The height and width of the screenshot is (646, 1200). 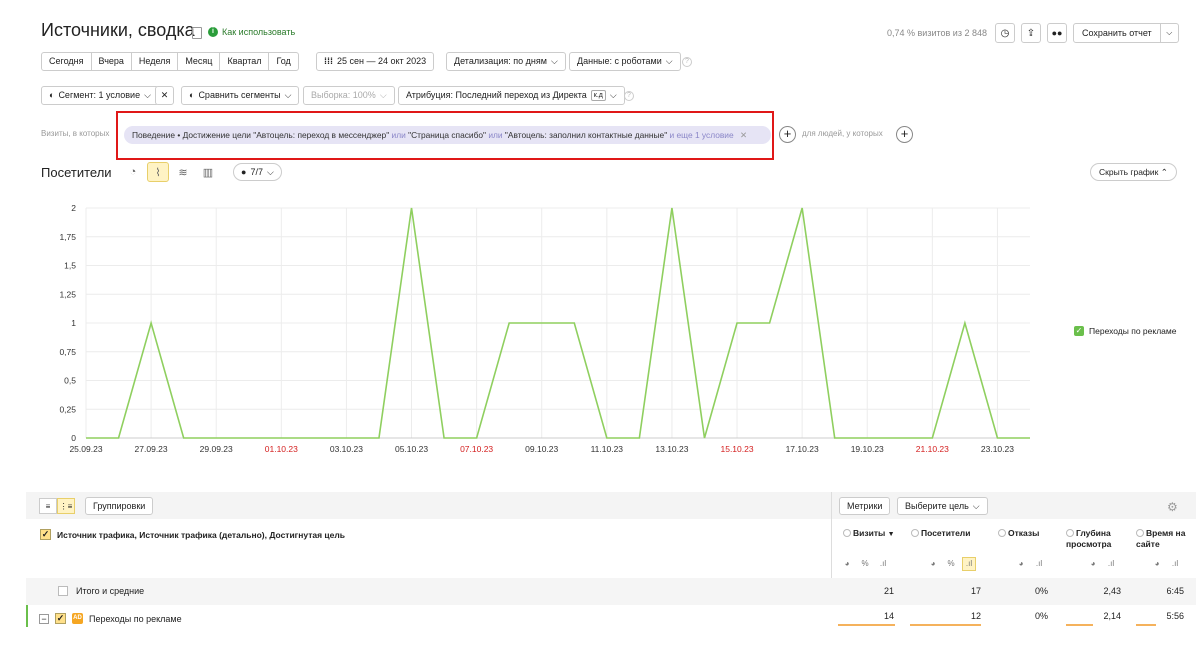 What do you see at coordinates (625, 61) in the screenshot?
I see `data-mode-dropdown: Данные: с роботами ⌵` at bounding box center [625, 61].